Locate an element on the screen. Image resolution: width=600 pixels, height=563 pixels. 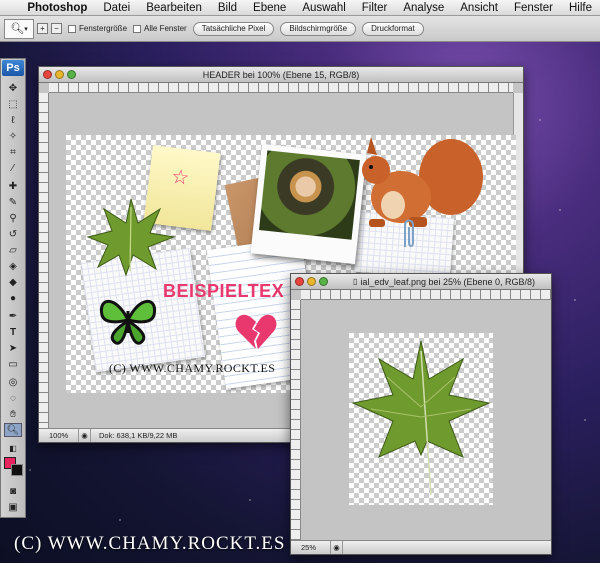
leaf-status-bar: 25% ◉ is located at coordinates (421, 547).